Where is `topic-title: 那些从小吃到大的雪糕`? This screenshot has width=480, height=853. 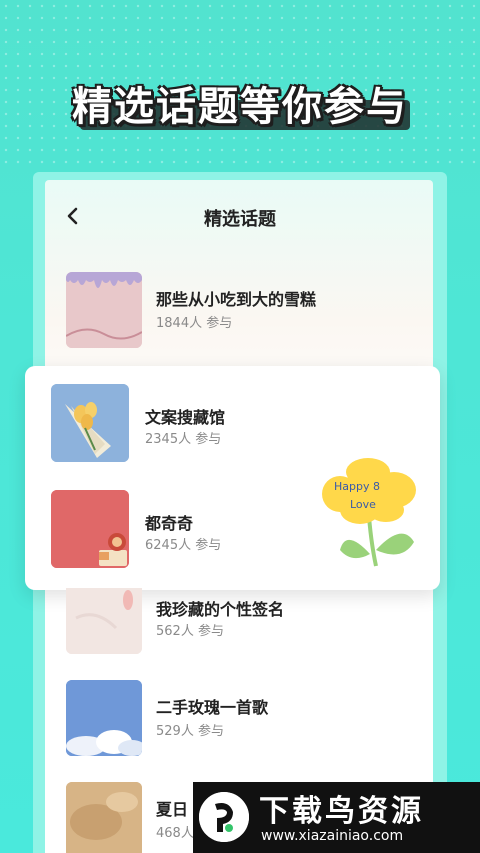
topic-title: 那些从小吃到大的雪糕 is located at coordinates (236, 299).